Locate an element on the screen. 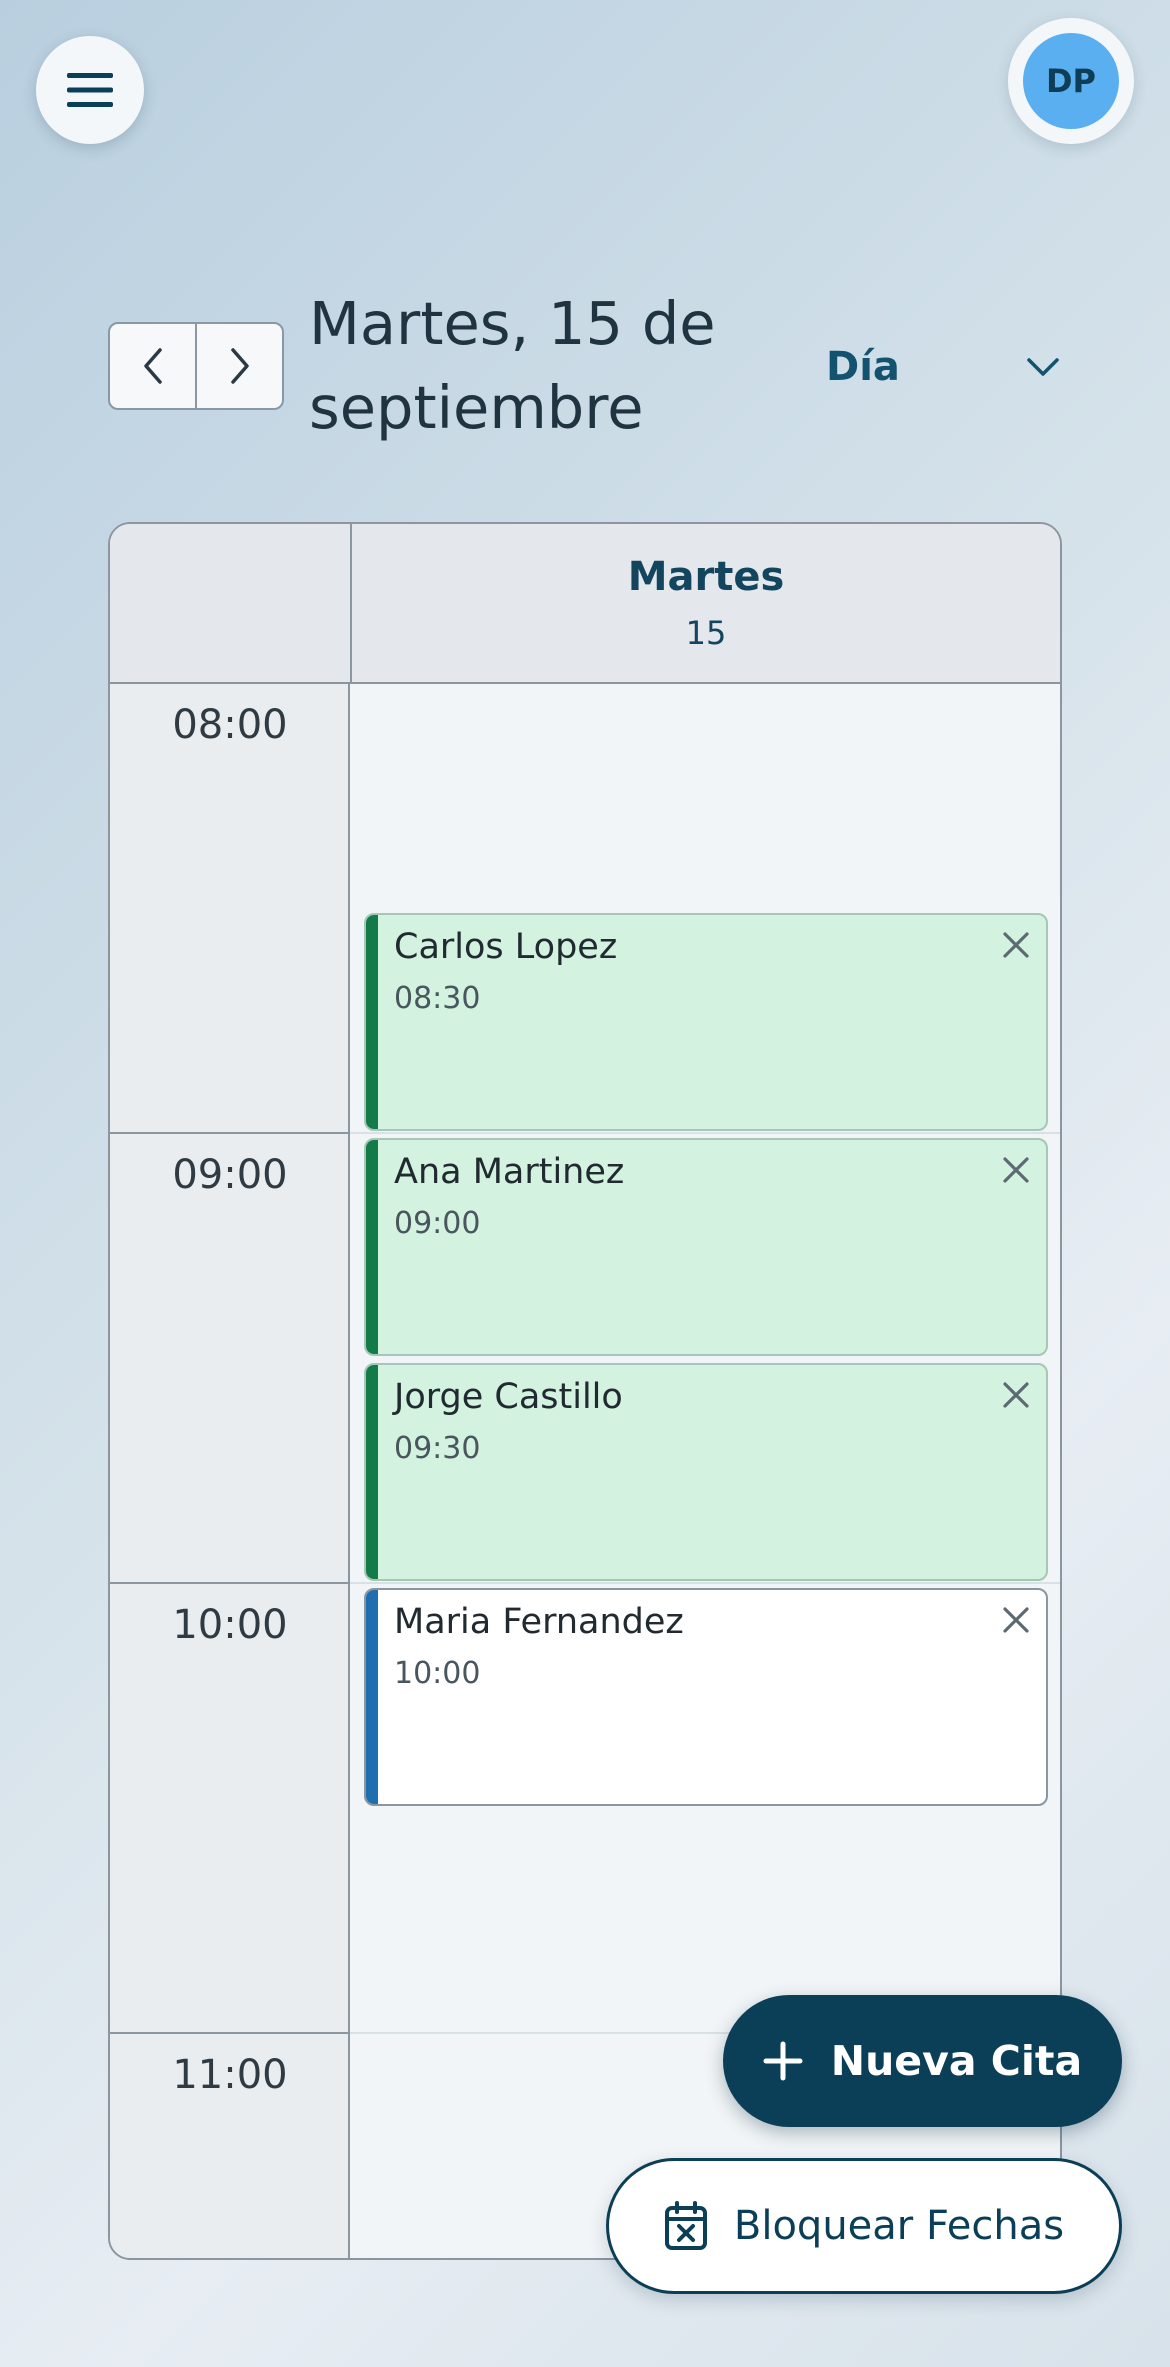 This screenshot has height=2367, width=1170. date-navigation is located at coordinates (196, 366).